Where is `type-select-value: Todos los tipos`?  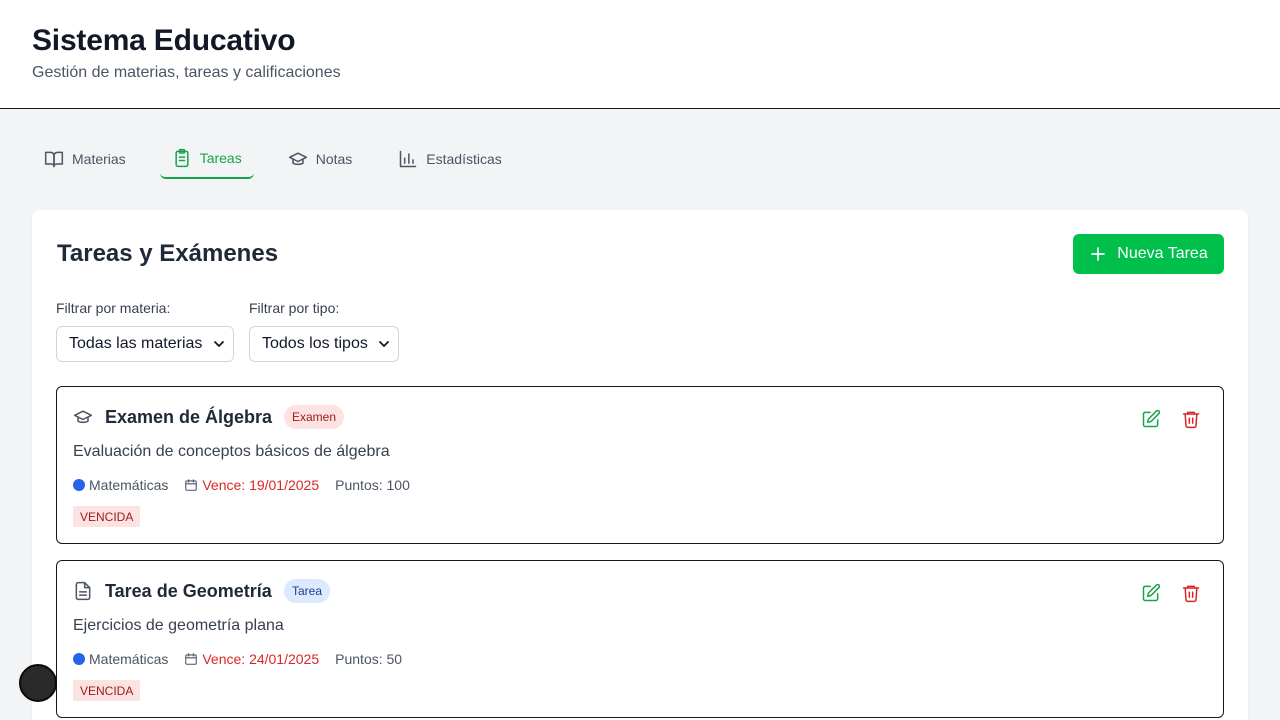 type-select-value: Todos los tipos is located at coordinates (315, 343).